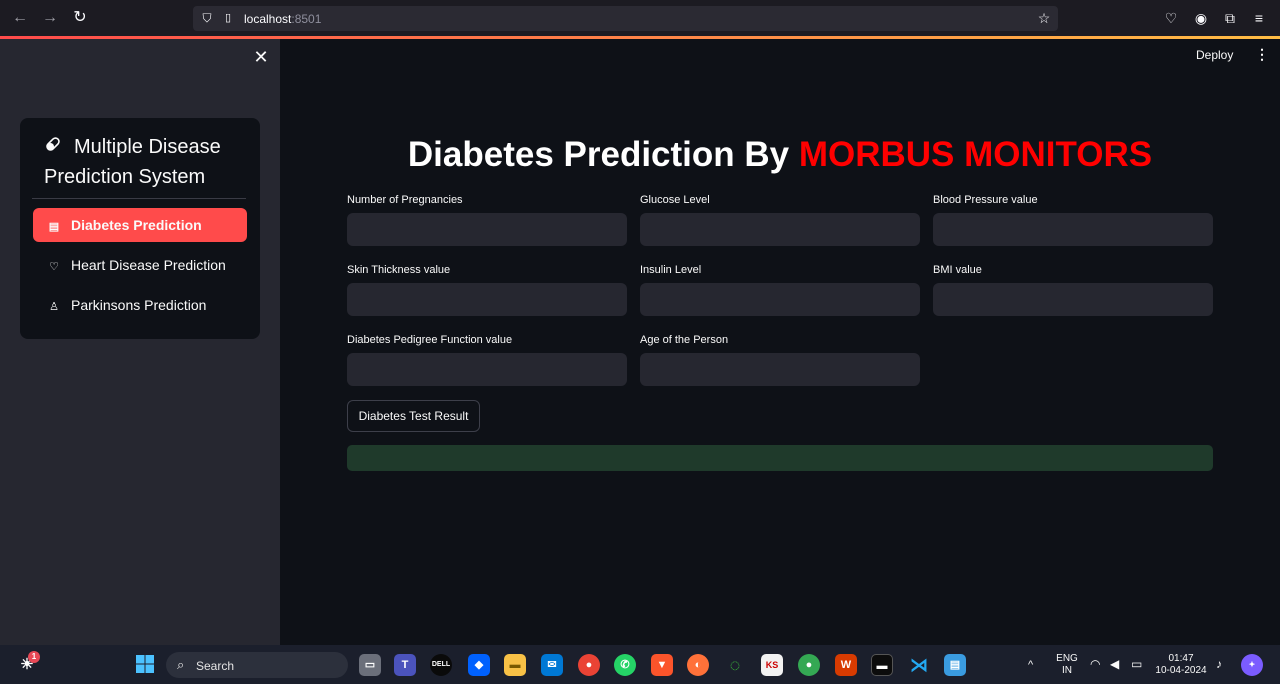  What do you see at coordinates (268, 19) in the screenshot?
I see `url-host: localhost` at bounding box center [268, 19].